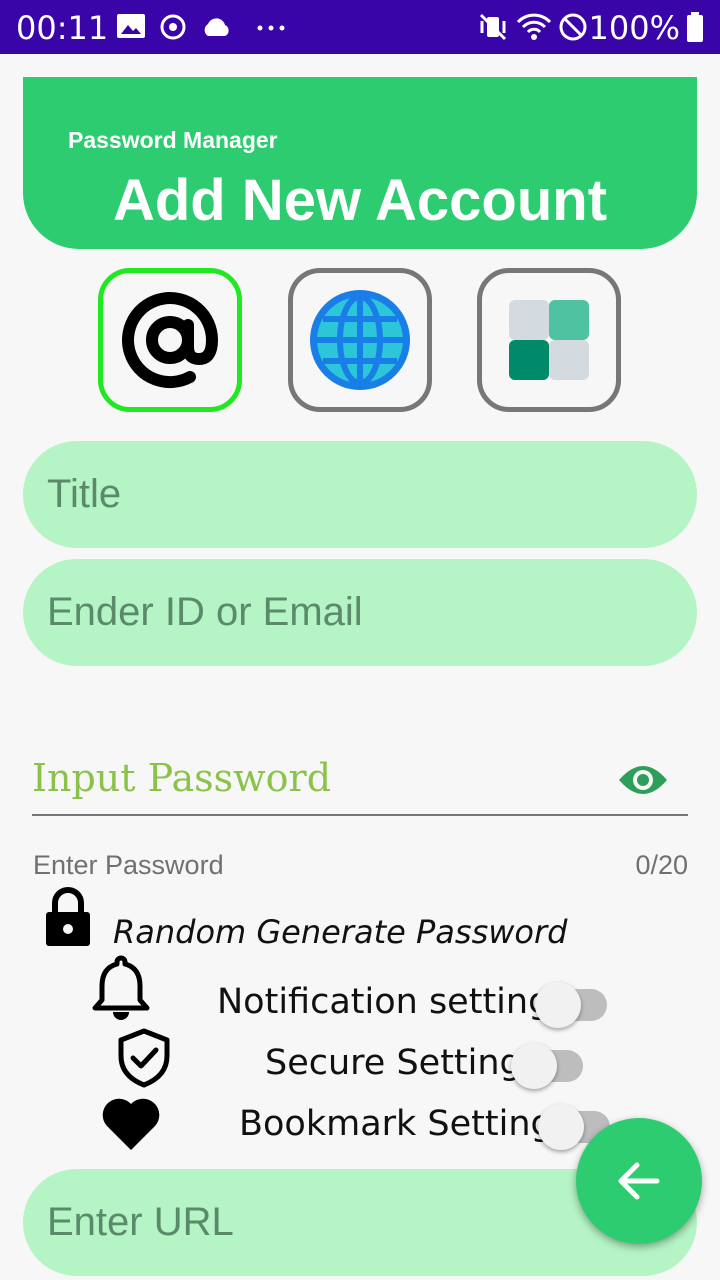 The width and height of the screenshot is (720, 1280). Describe the element at coordinates (205, 612) in the screenshot. I see `id-email-placeholder: Ender ID or Email` at that location.